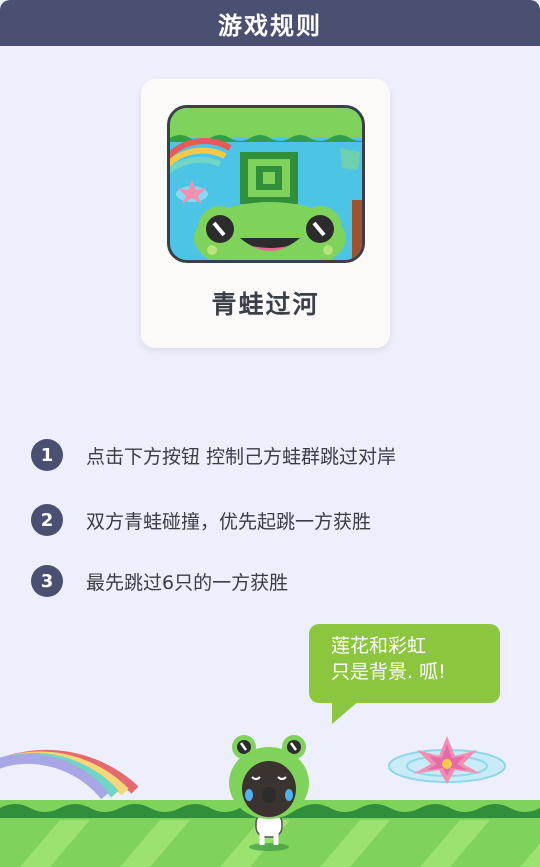 Image resolution: width=540 pixels, height=867 pixels. Describe the element at coordinates (447, 760) in the screenshot. I see `lotus-flower-decoration` at that location.